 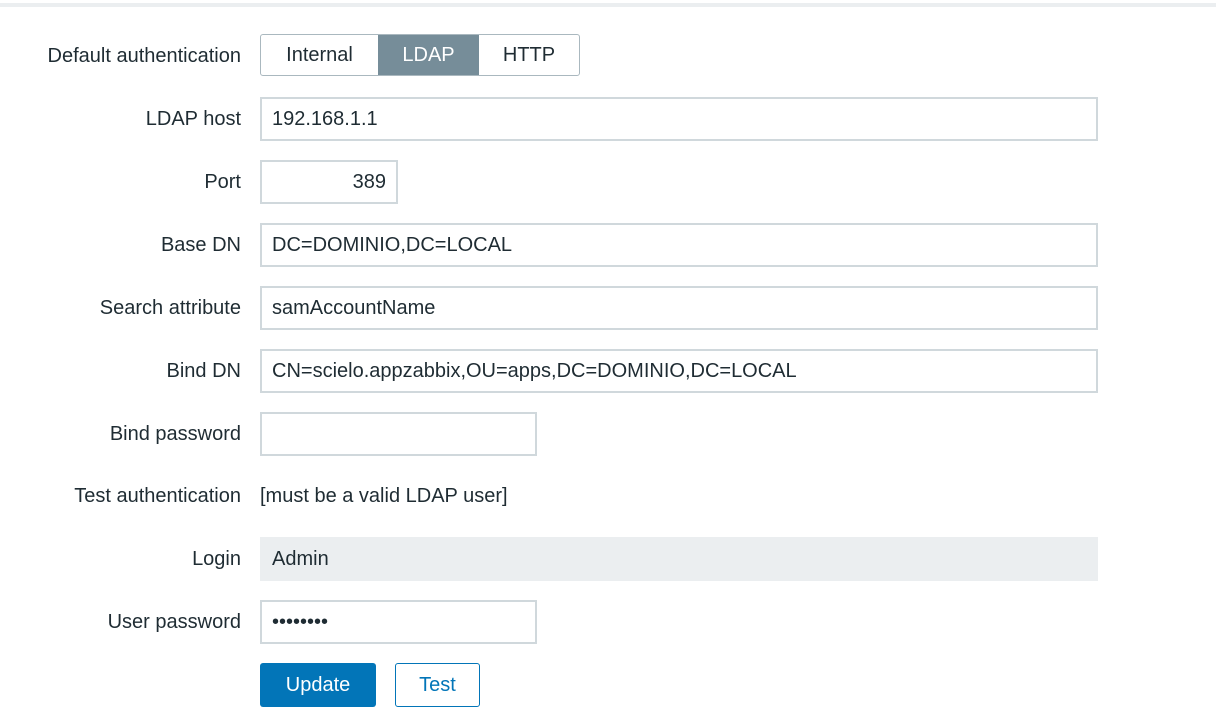 What do you see at coordinates (428, 55) in the screenshot?
I see `auth-option-ldap: LDAP` at bounding box center [428, 55].